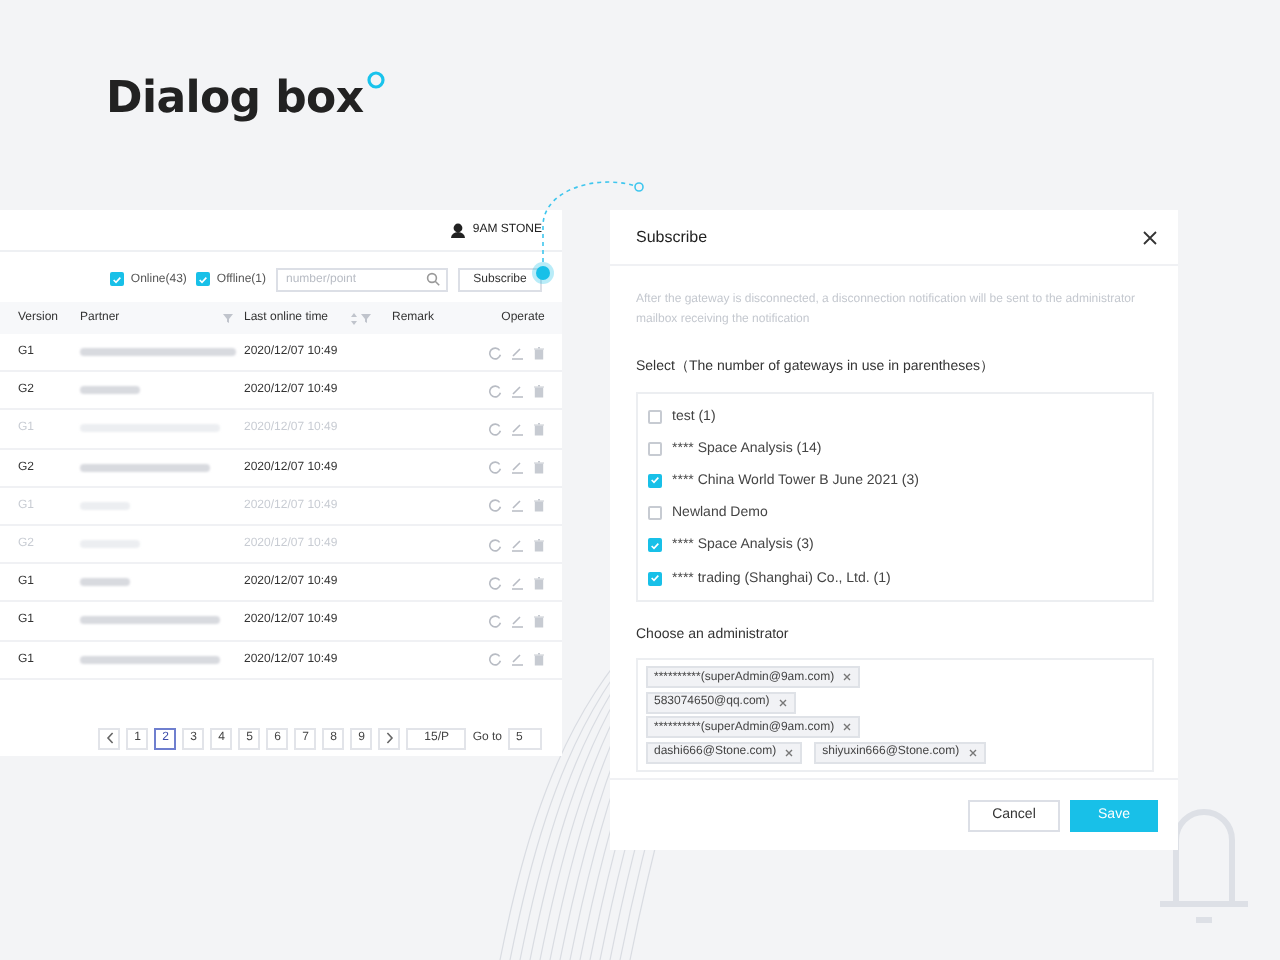  What do you see at coordinates (433, 279) in the screenshot?
I see `search-icon` at bounding box center [433, 279].